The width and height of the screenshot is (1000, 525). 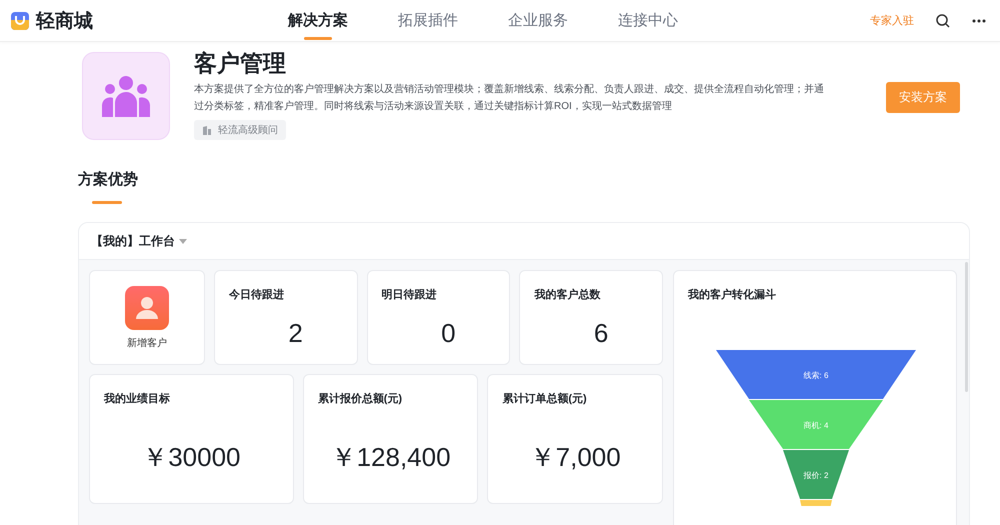 What do you see at coordinates (410, 295) in the screenshot?
I see `stat-label: 明日待跟进` at bounding box center [410, 295].